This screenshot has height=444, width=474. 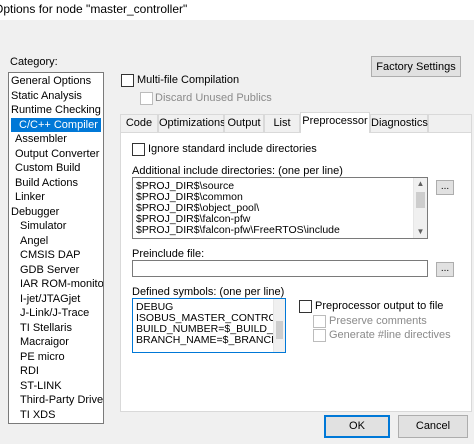 I want to click on ignore-std-label: Ignore standard include directories, so click(x=232, y=149).